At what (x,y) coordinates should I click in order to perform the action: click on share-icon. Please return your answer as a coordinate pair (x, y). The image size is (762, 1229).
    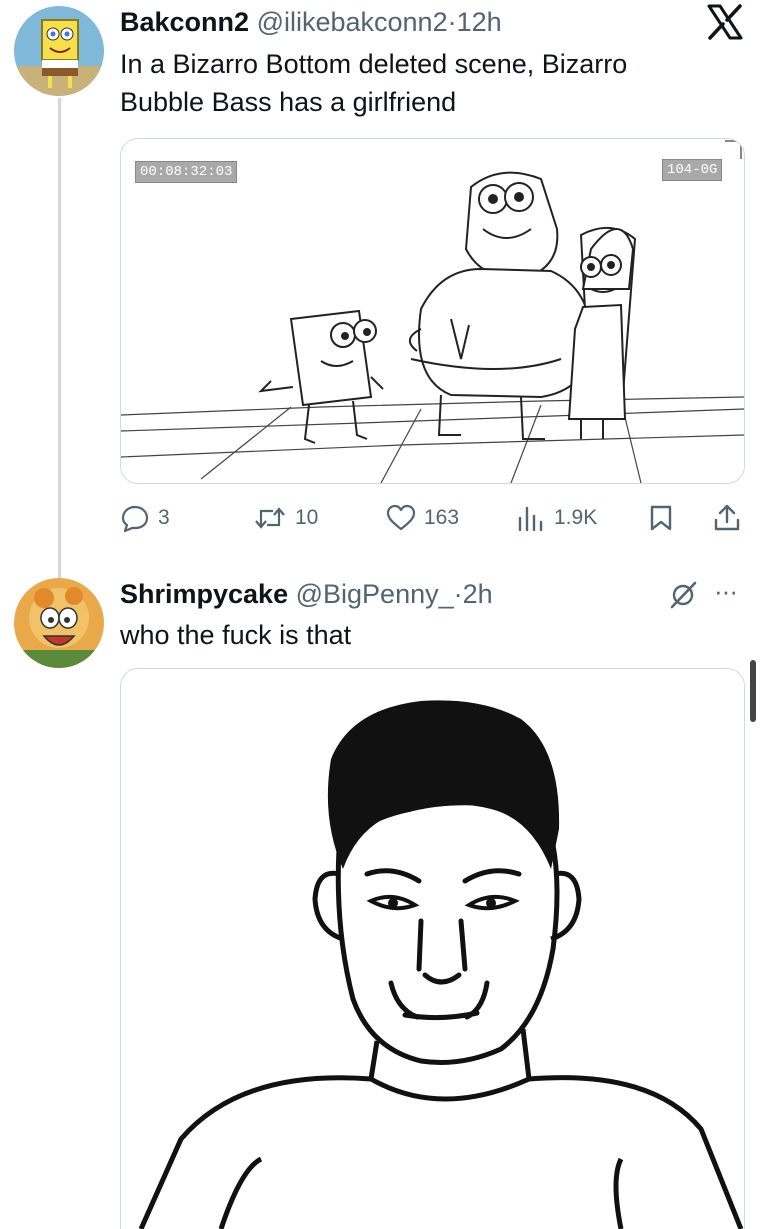
    Looking at the image, I should click on (727, 517).